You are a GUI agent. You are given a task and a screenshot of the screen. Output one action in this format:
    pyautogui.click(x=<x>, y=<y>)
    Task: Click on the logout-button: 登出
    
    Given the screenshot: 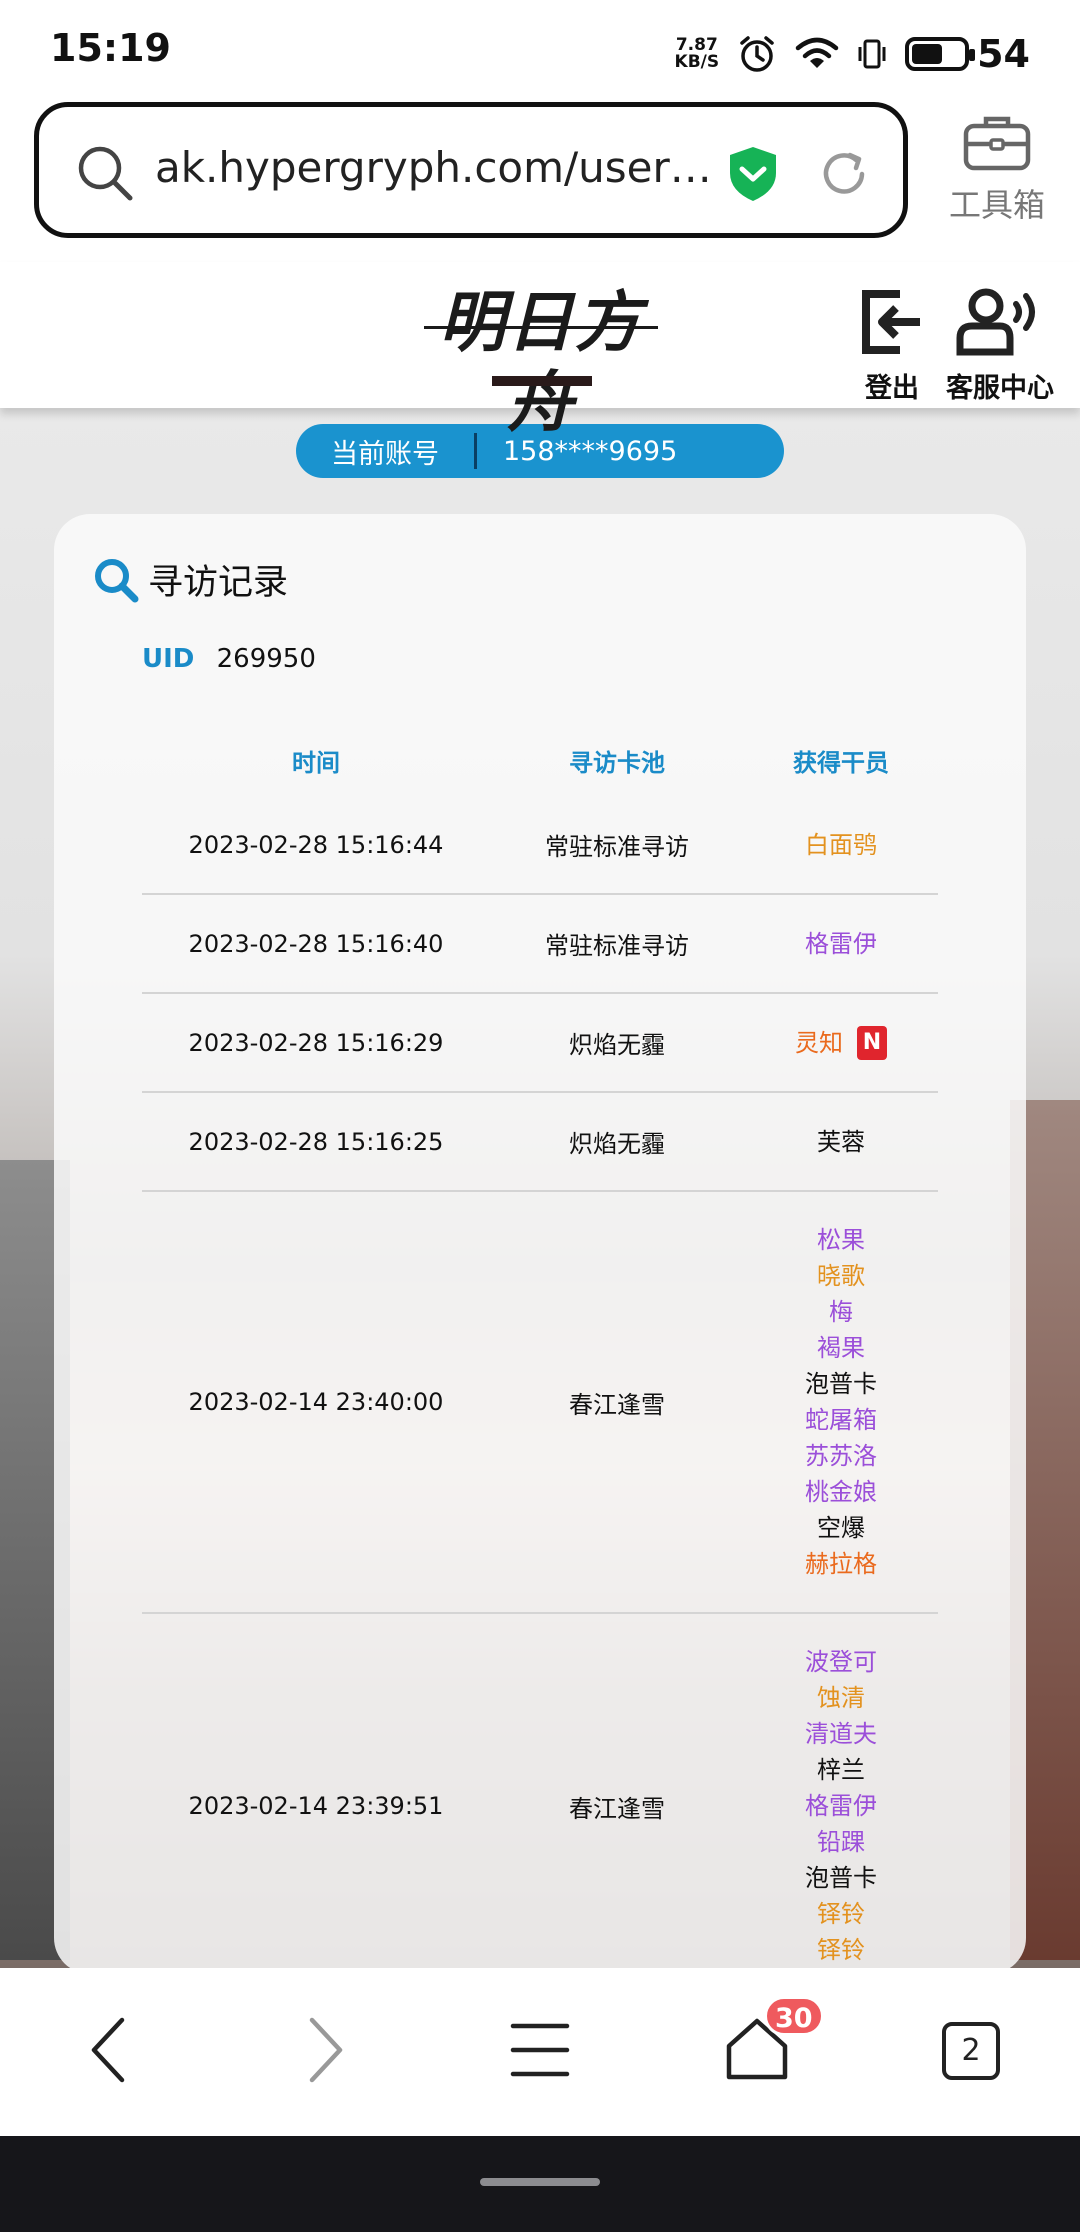 What is the action you would take?
    pyautogui.click(x=892, y=345)
    